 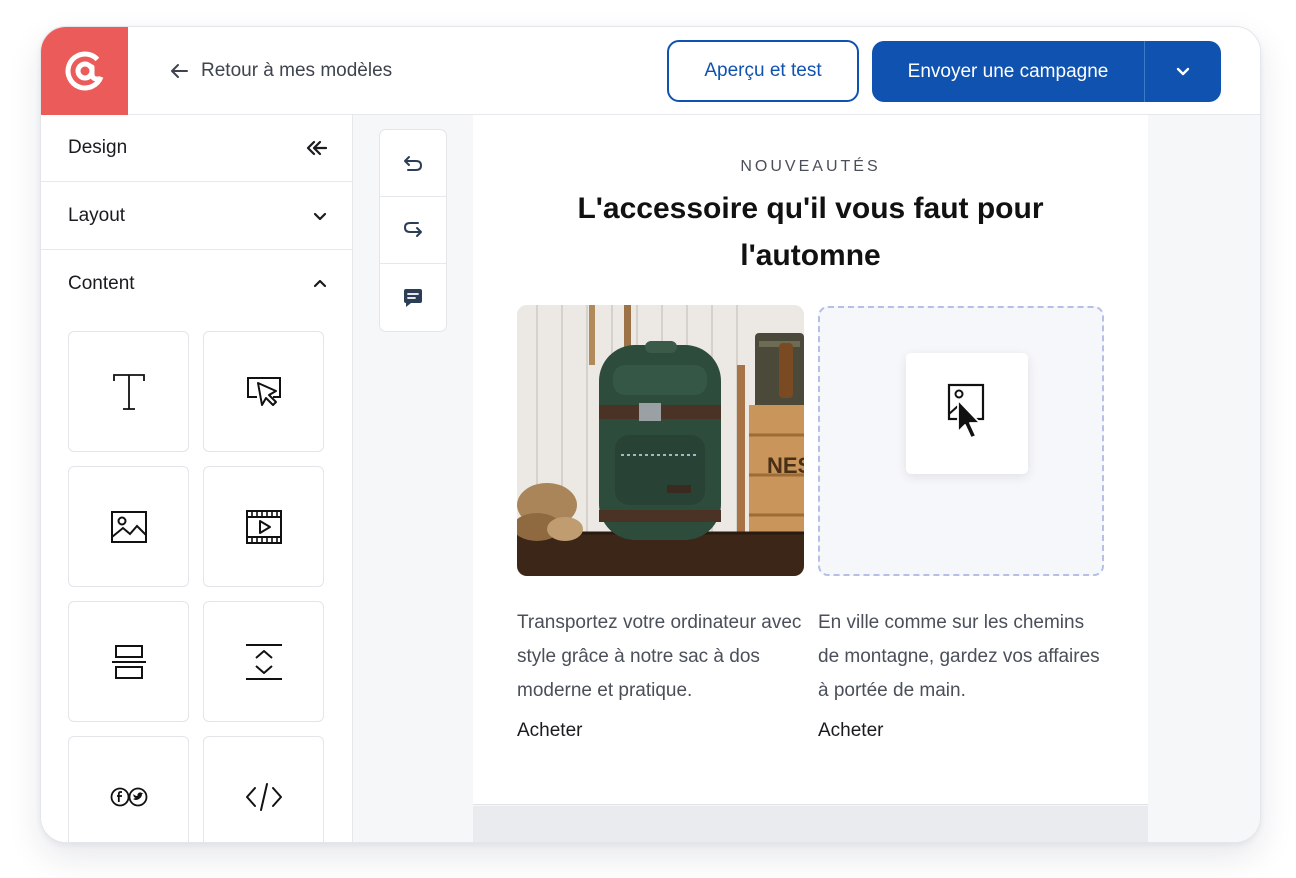 I want to click on drag-image-card, so click(x=967, y=413).